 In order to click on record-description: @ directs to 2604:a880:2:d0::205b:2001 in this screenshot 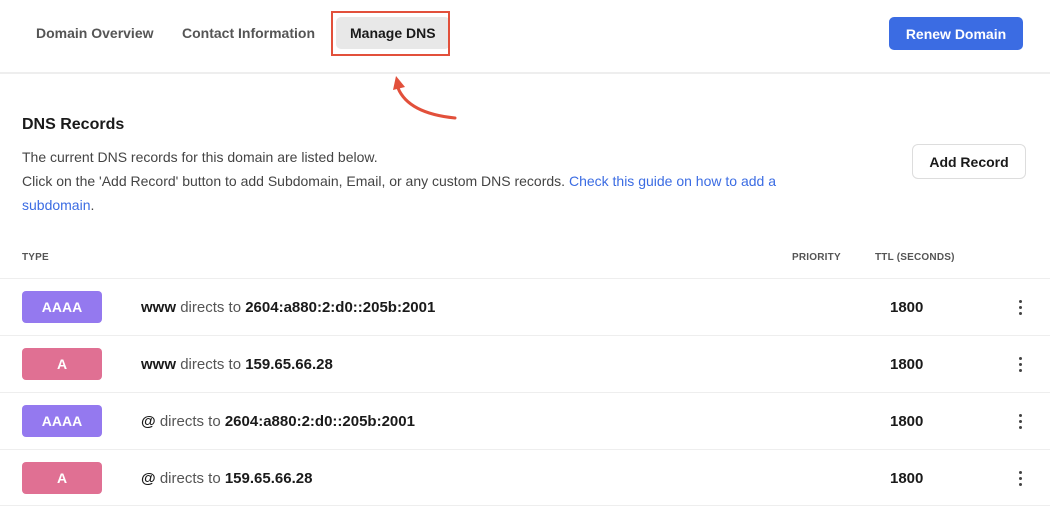, I will do `click(278, 421)`.